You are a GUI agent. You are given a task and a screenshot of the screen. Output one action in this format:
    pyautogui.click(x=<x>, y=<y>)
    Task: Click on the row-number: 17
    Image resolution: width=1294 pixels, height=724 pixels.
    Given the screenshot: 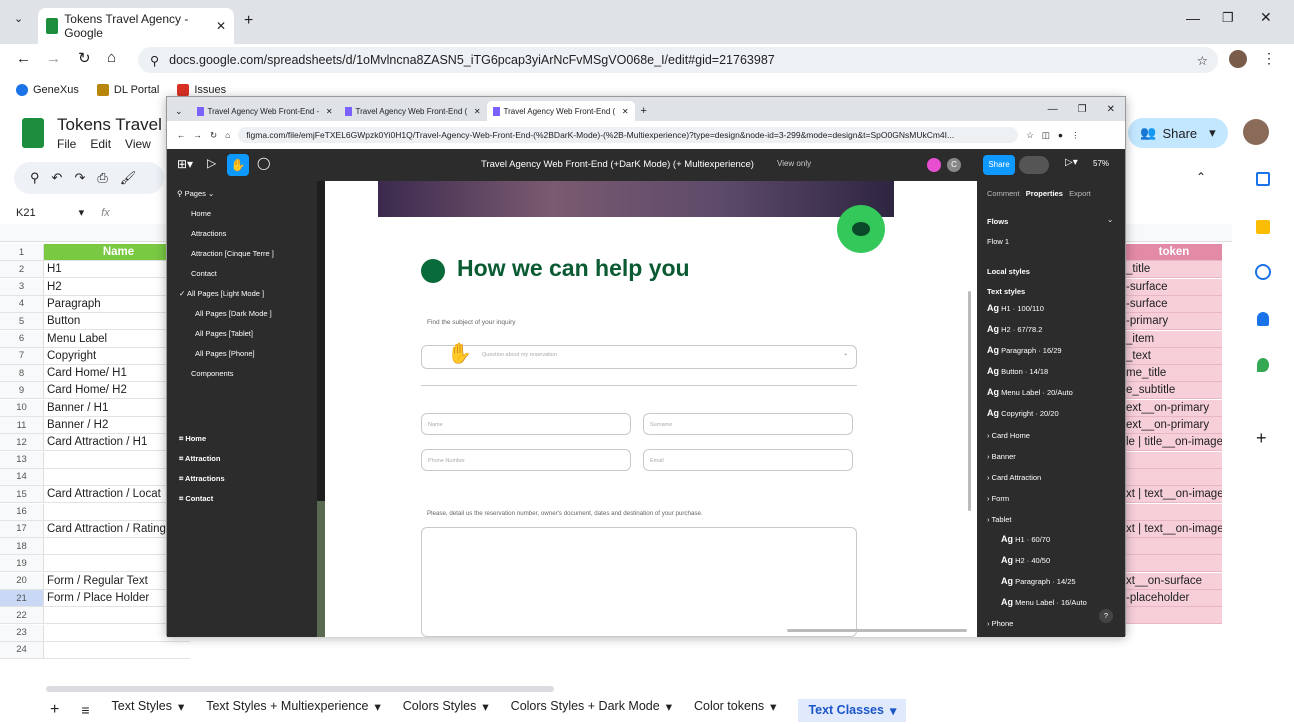 What is the action you would take?
    pyautogui.click(x=22, y=528)
    